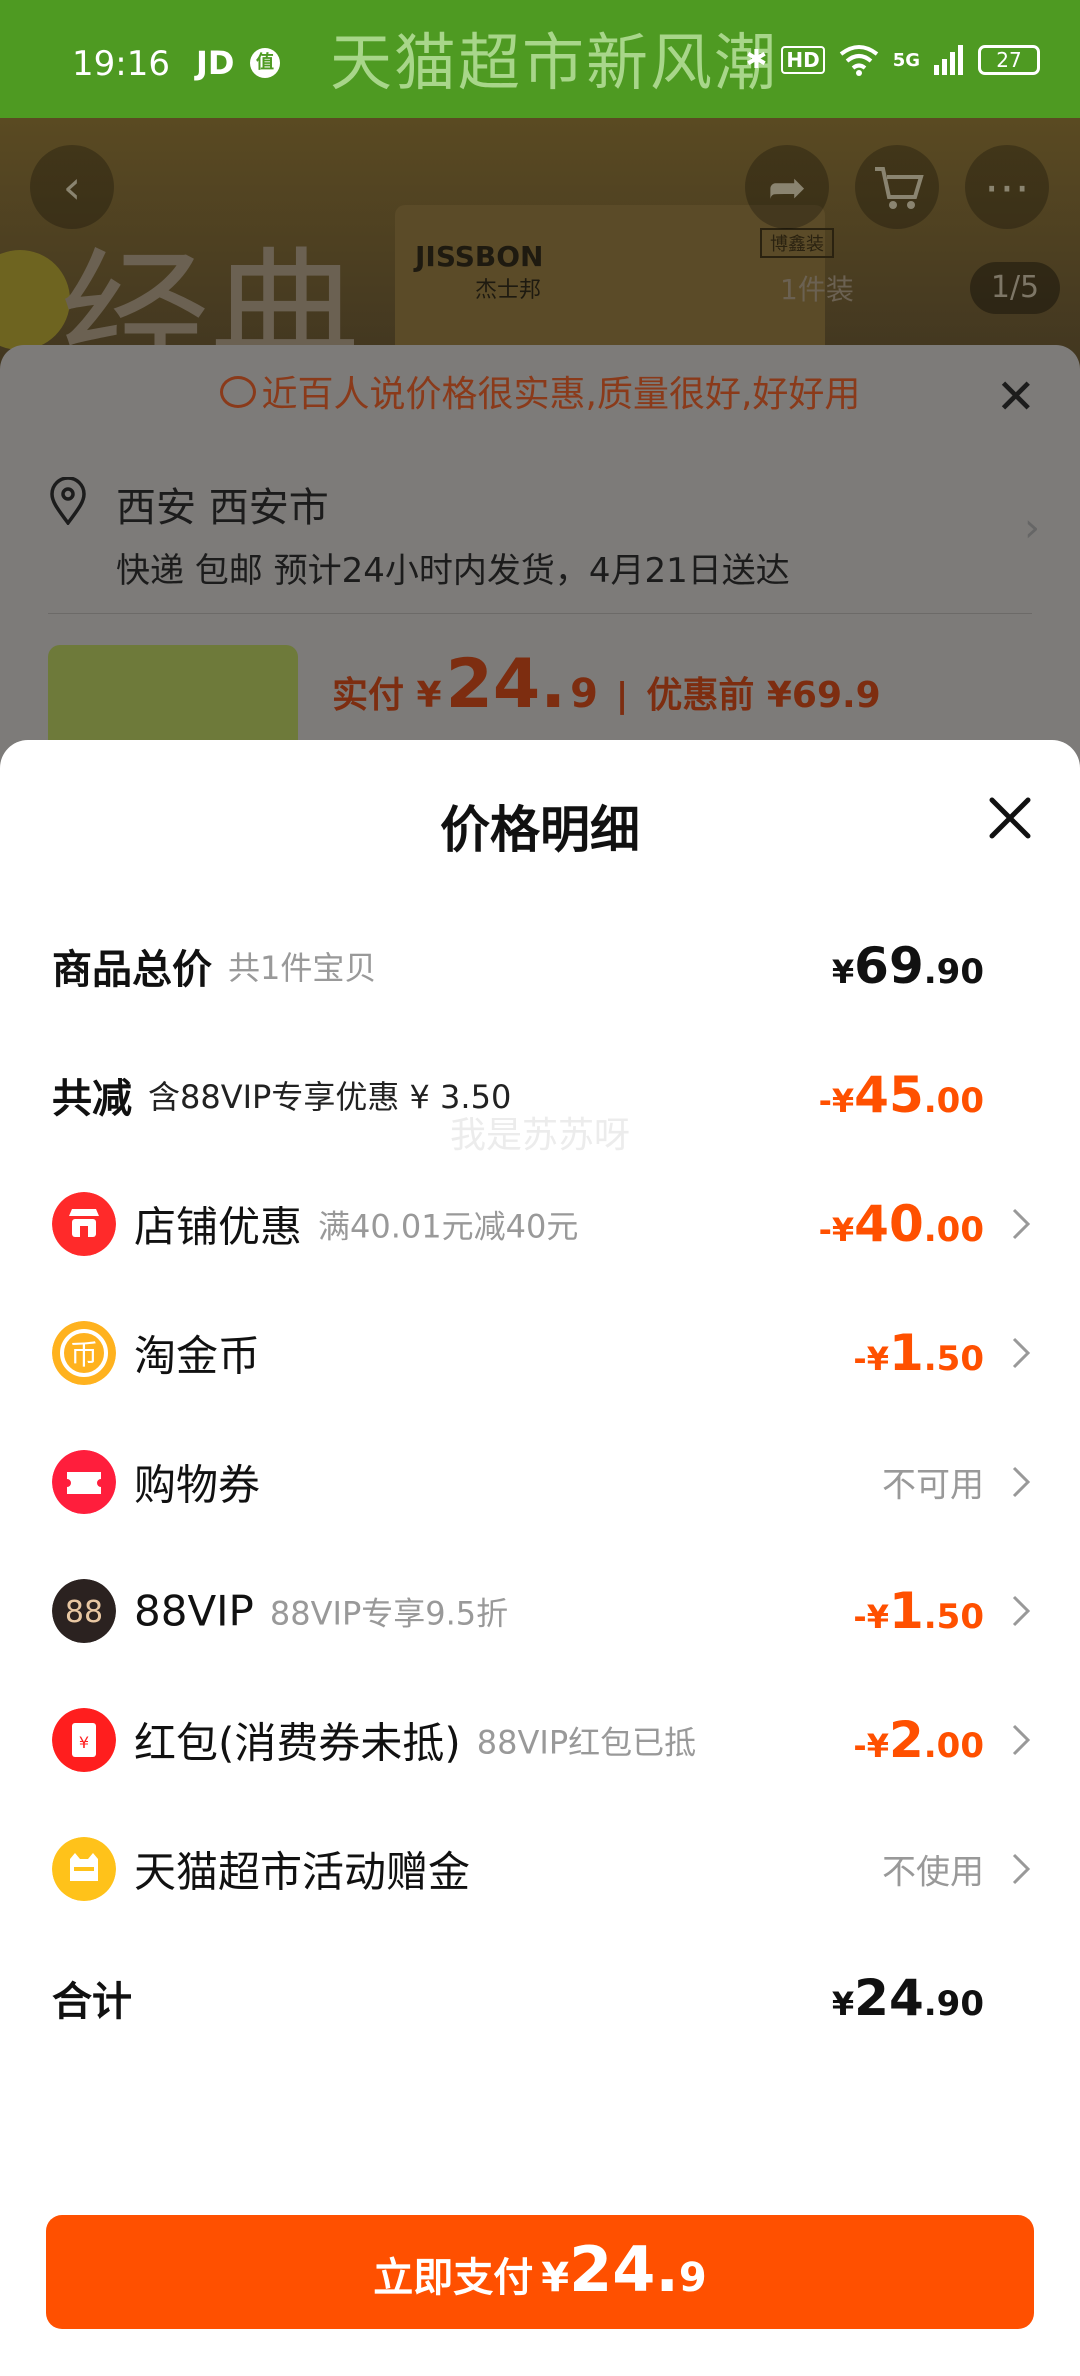  I want to click on pay-button-currency: ¥, so click(555, 2278).